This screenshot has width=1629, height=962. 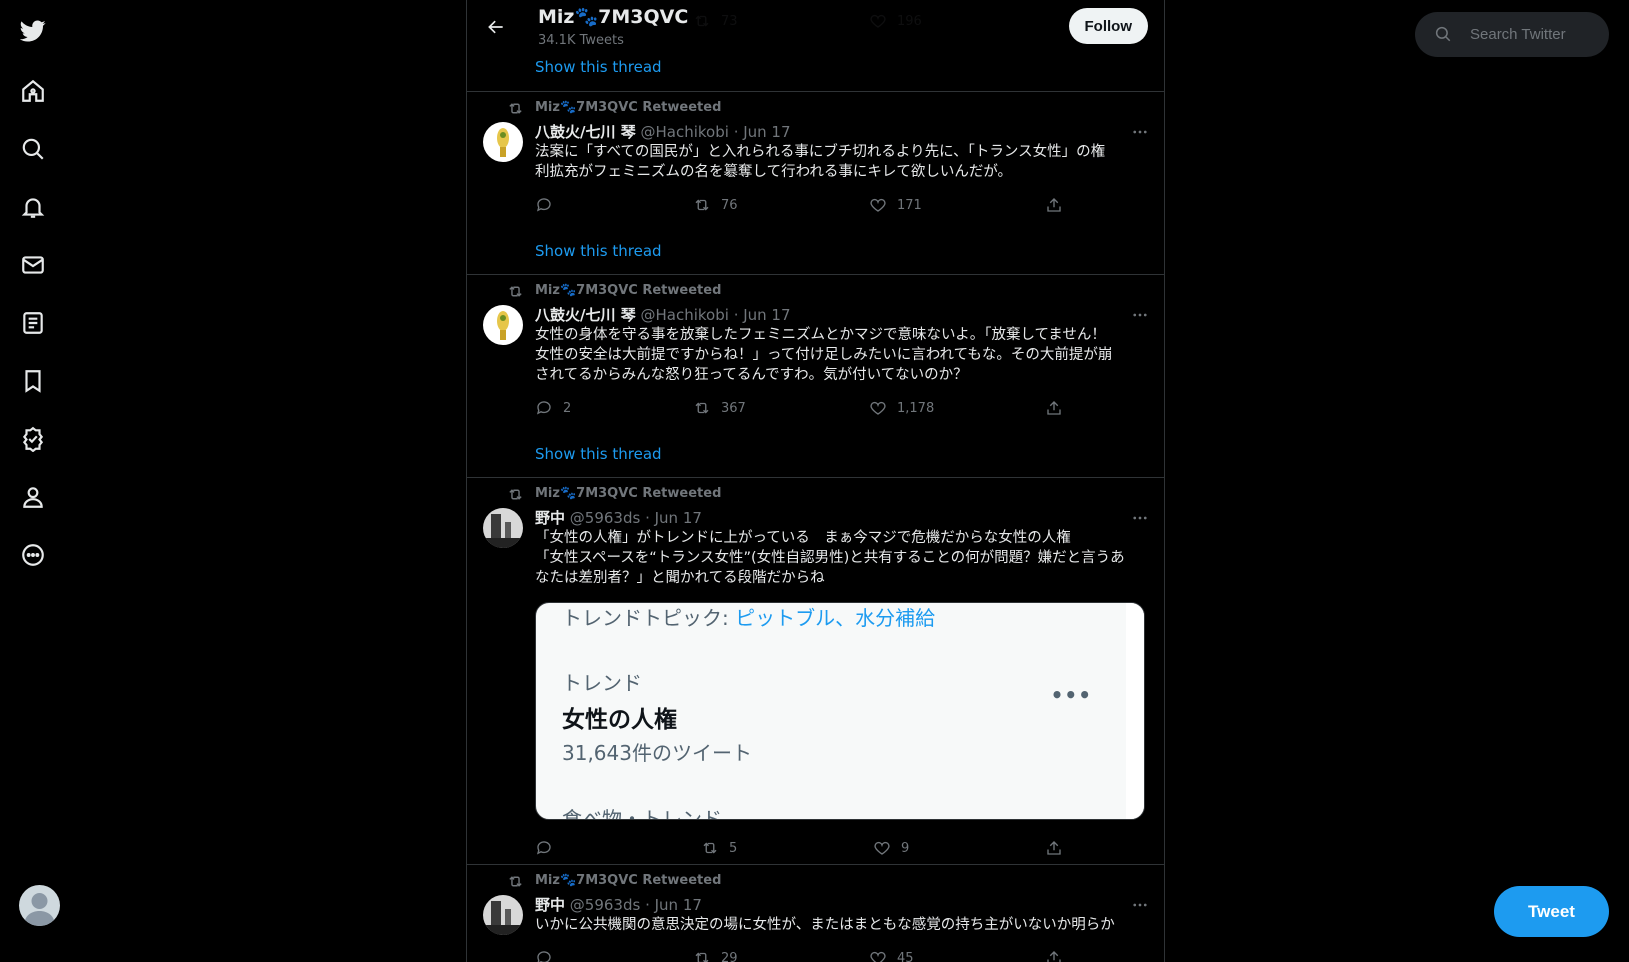 What do you see at coordinates (657, 753) in the screenshot?
I see `media-trend-count: 31,643件のツイート` at bounding box center [657, 753].